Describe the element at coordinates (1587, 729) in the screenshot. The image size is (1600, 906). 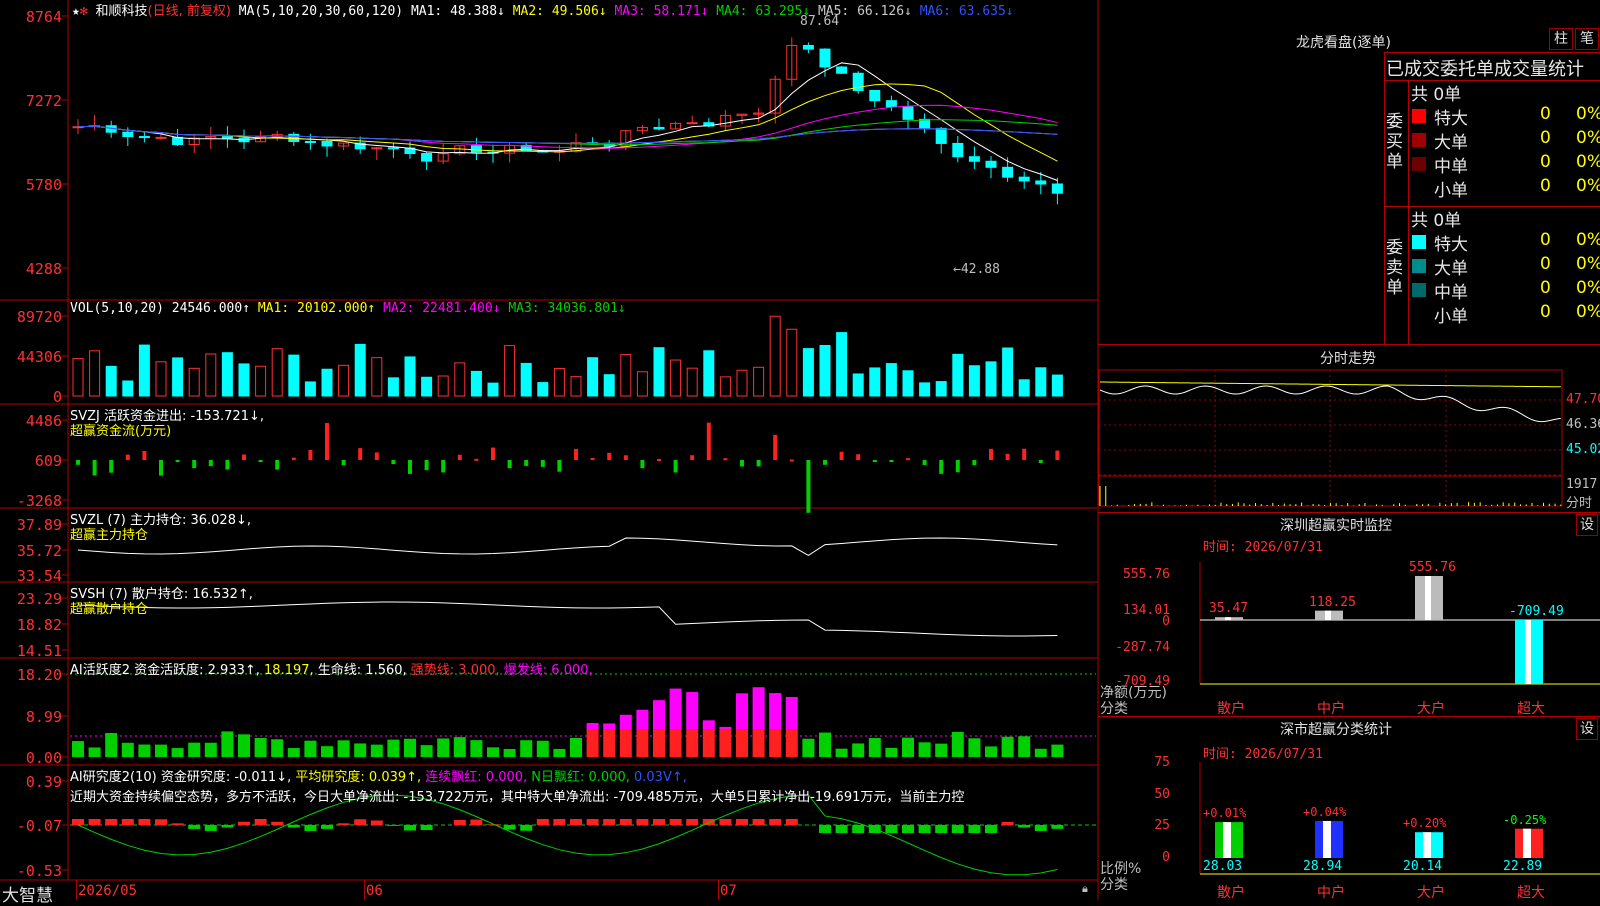
I see `stats-settings-button: 设` at that location.